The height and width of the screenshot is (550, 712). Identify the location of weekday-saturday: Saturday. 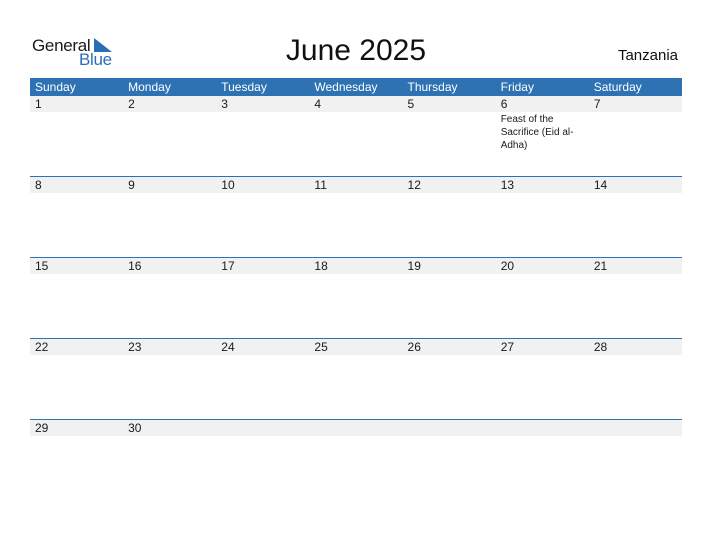
(617, 87).